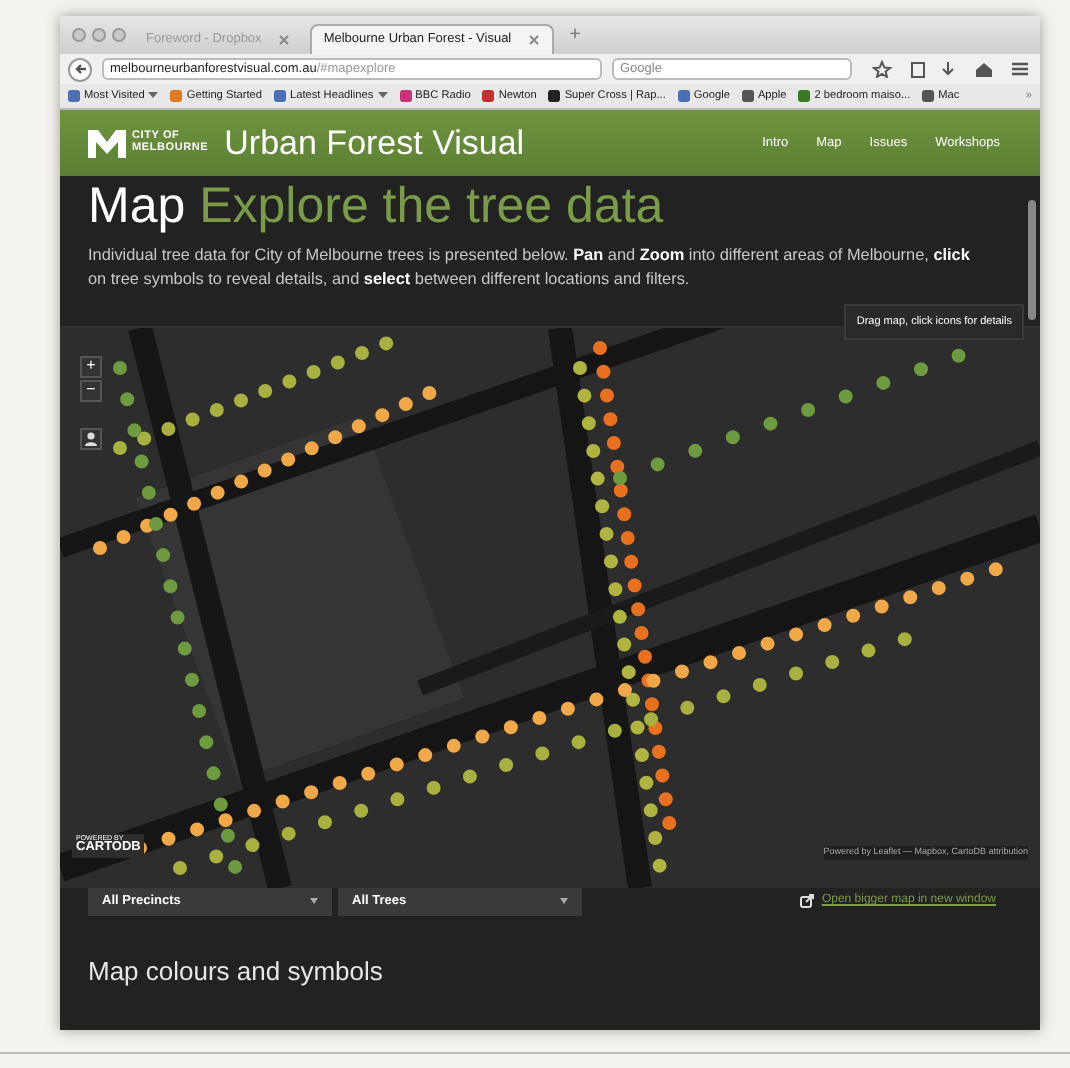 The image size is (1070, 1068). Describe the element at coordinates (530, 268) in the screenshot. I see `intro-text: Individual tree data for City of Melbourne trees is presented below. Pan and Zoom into different areas of Melbourne, click on tree symbols to reveal details, and select between different locations and filters.` at that location.